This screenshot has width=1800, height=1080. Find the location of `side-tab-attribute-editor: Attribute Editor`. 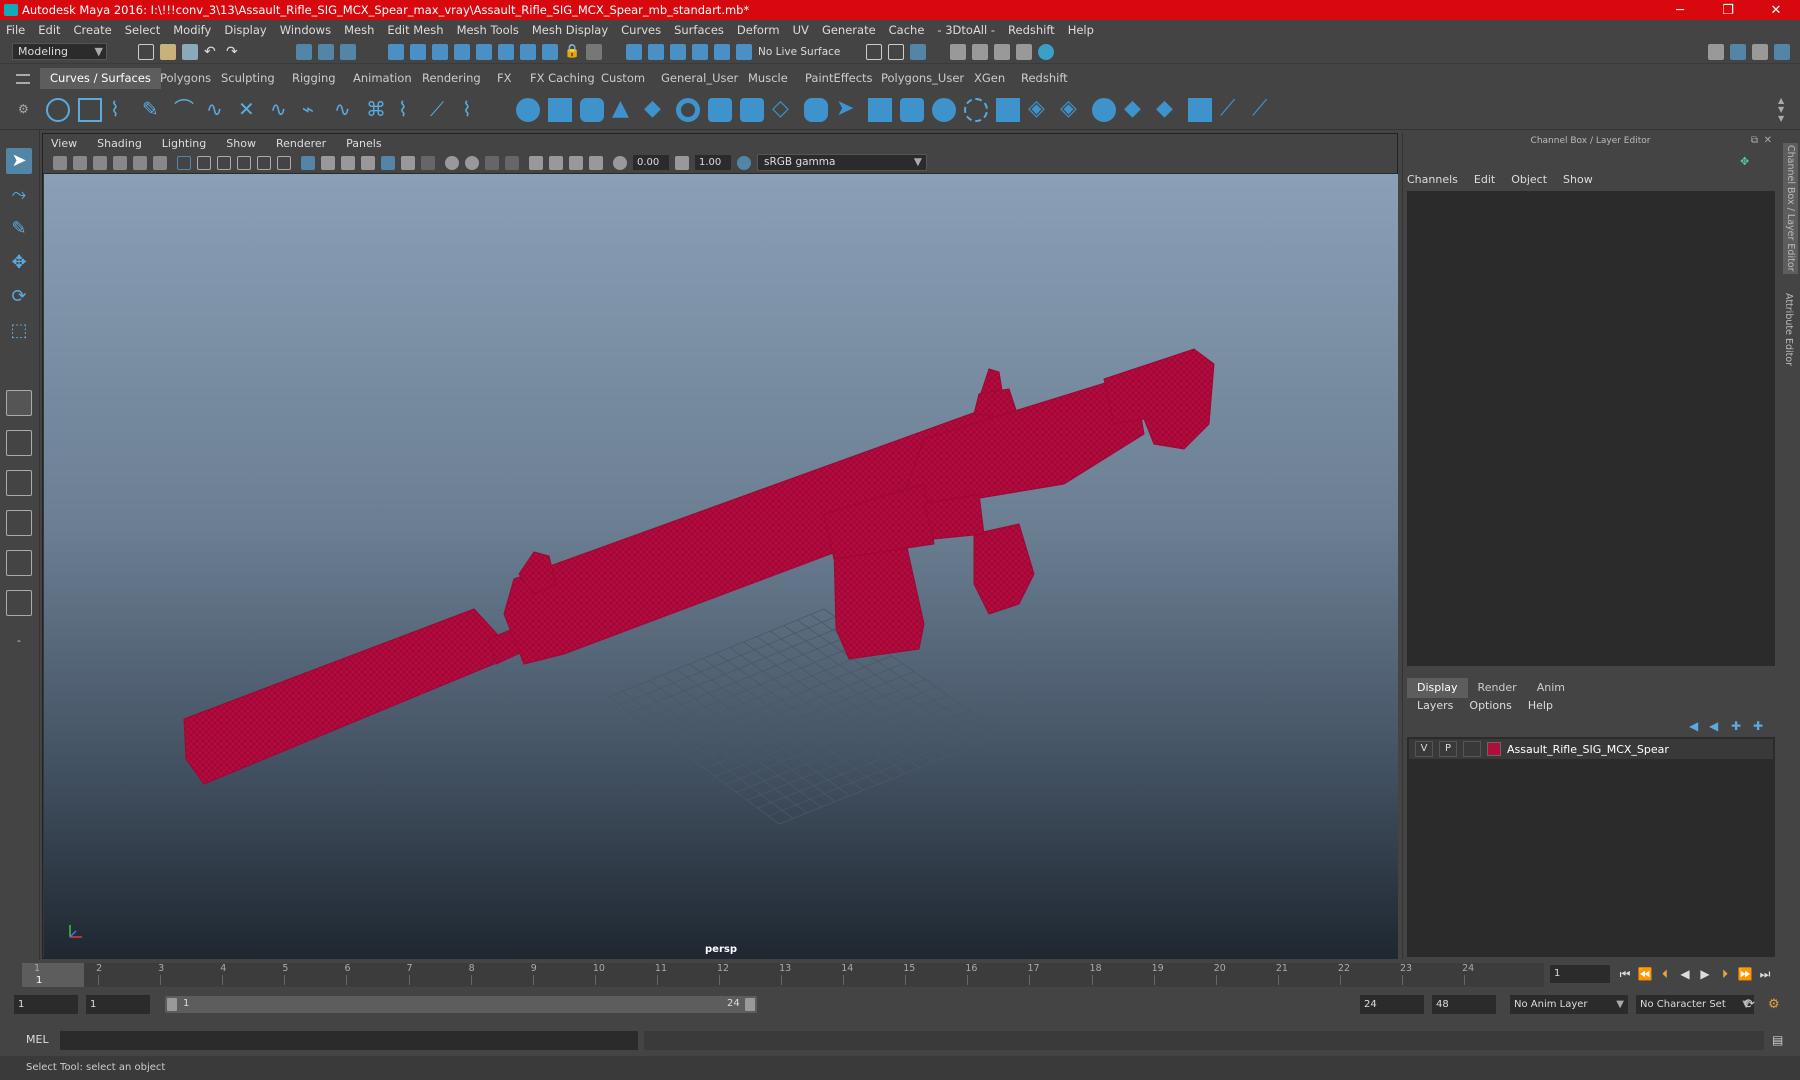

side-tab-attribute-editor: Attribute Editor is located at coordinates (1788, 329).